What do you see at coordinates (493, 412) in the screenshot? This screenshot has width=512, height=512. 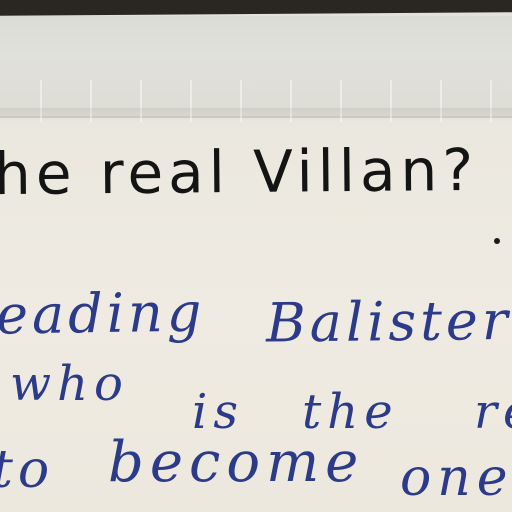 I see `handwriting-word: re` at bounding box center [493, 412].